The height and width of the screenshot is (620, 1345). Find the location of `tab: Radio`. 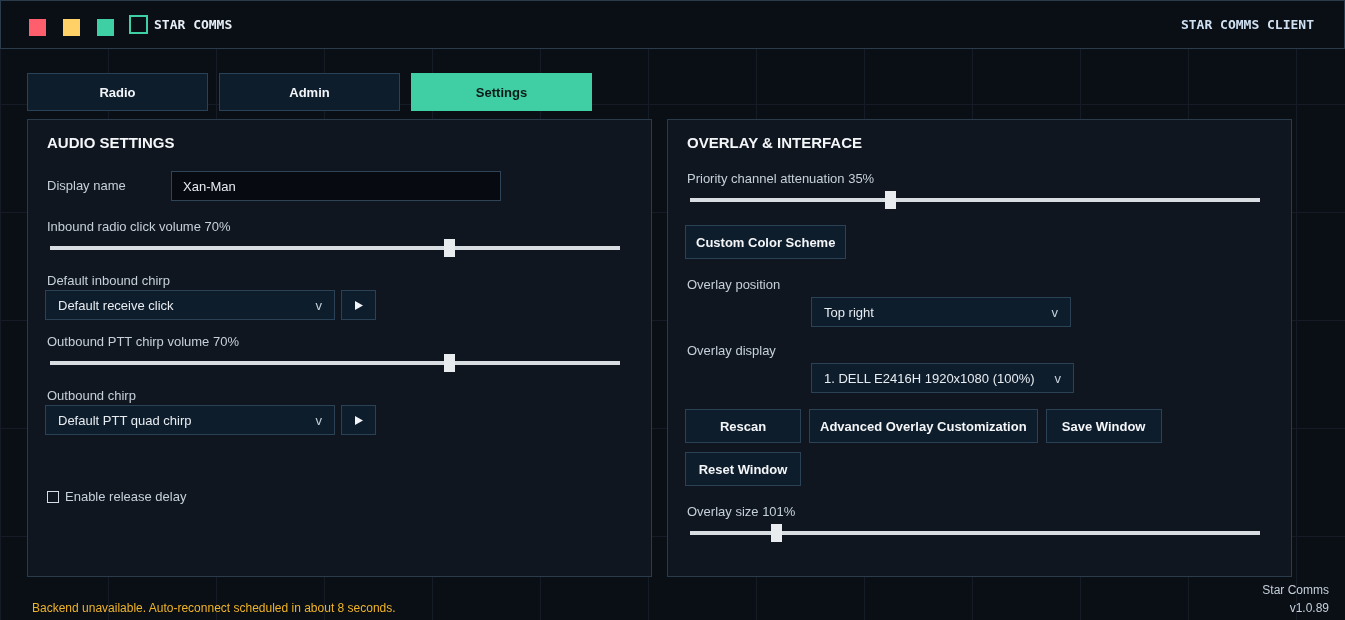

tab: Radio is located at coordinates (117, 92).